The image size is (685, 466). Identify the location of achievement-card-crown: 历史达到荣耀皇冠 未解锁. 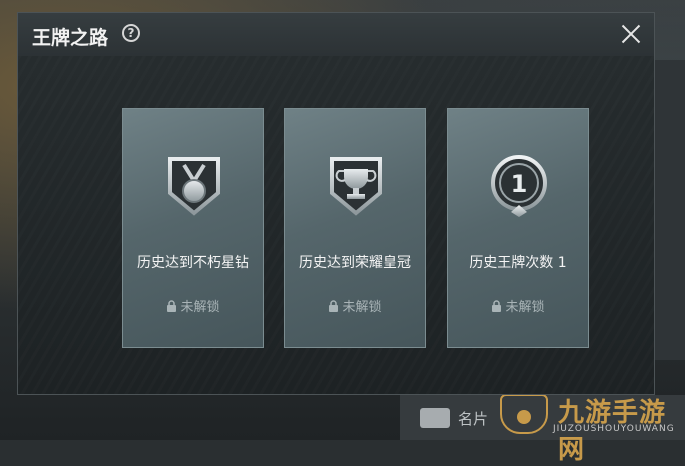
(355, 228).